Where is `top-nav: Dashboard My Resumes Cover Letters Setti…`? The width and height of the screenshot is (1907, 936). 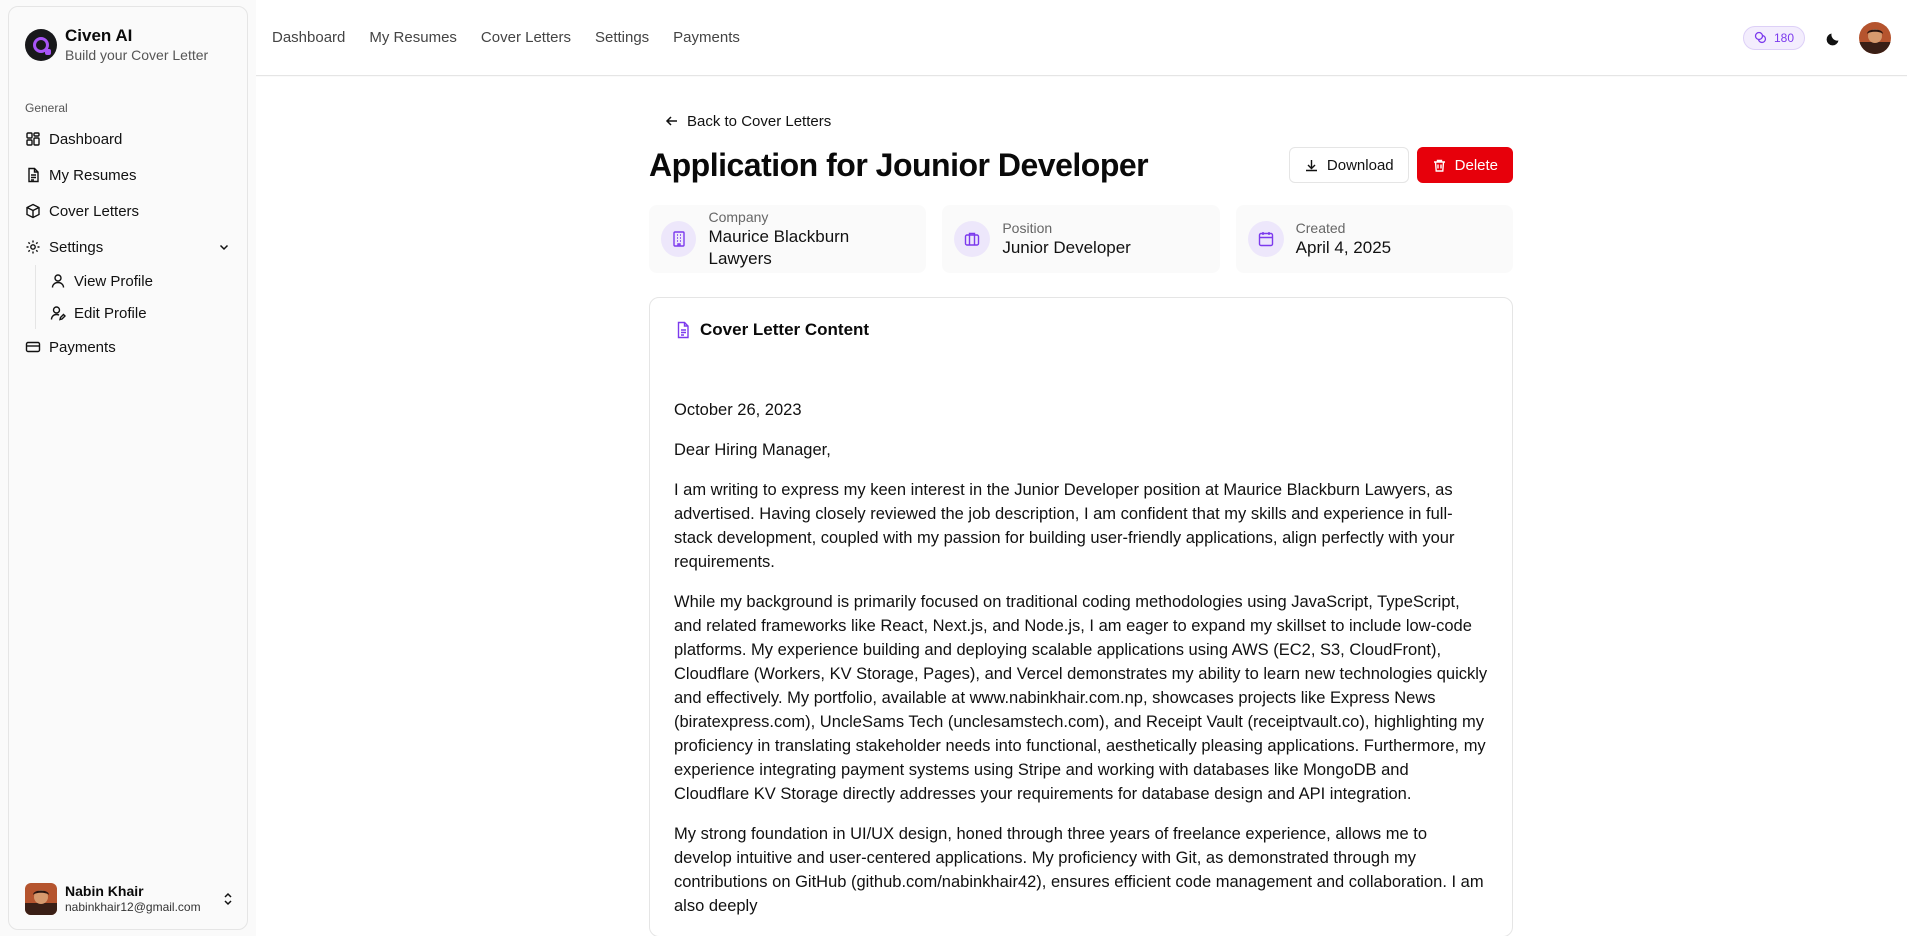 top-nav: Dashboard My Resumes Cover Letters Setti… is located at coordinates (506, 37).